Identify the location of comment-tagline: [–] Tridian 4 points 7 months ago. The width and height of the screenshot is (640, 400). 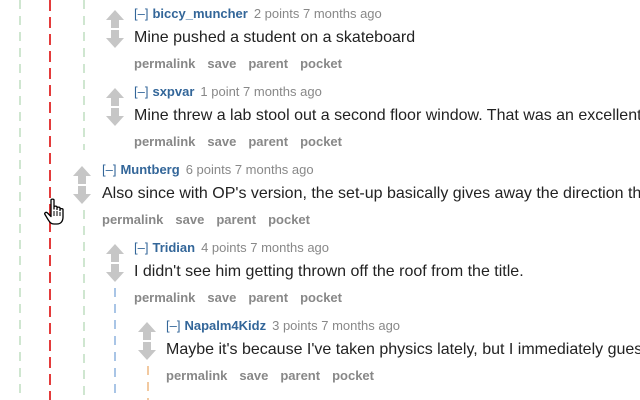
(231, 247).